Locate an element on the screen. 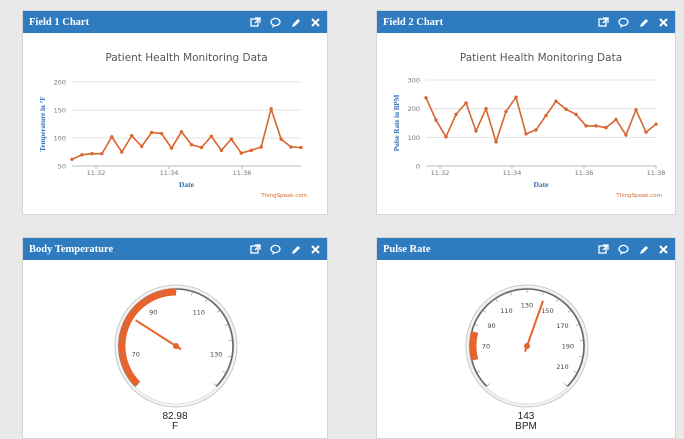 The width and height of the screenshot is (684, 439). gauge-tick-label: 150 is located at coordinates (547, 311).